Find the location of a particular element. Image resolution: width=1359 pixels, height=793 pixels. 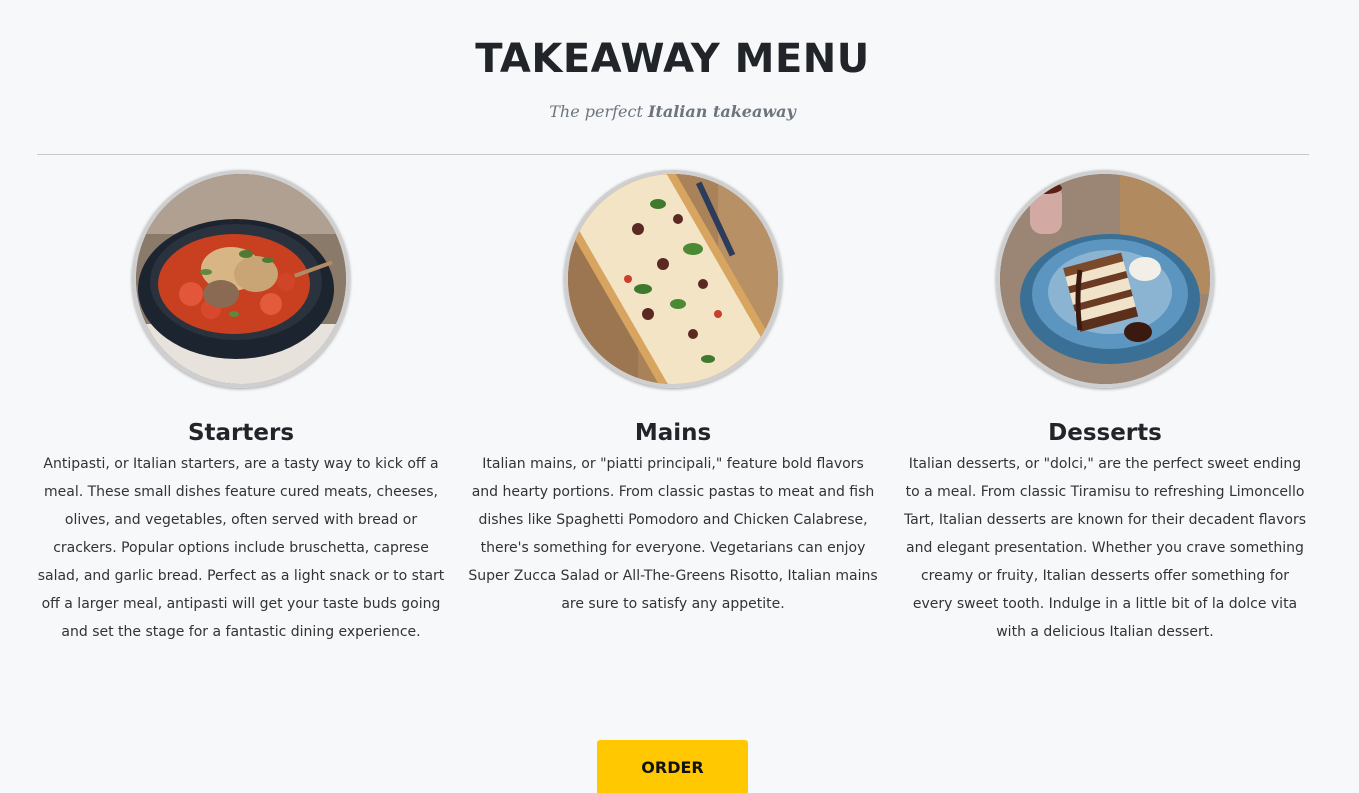

subtitle-prefix: The perfect is located at coordinates (598, 111).